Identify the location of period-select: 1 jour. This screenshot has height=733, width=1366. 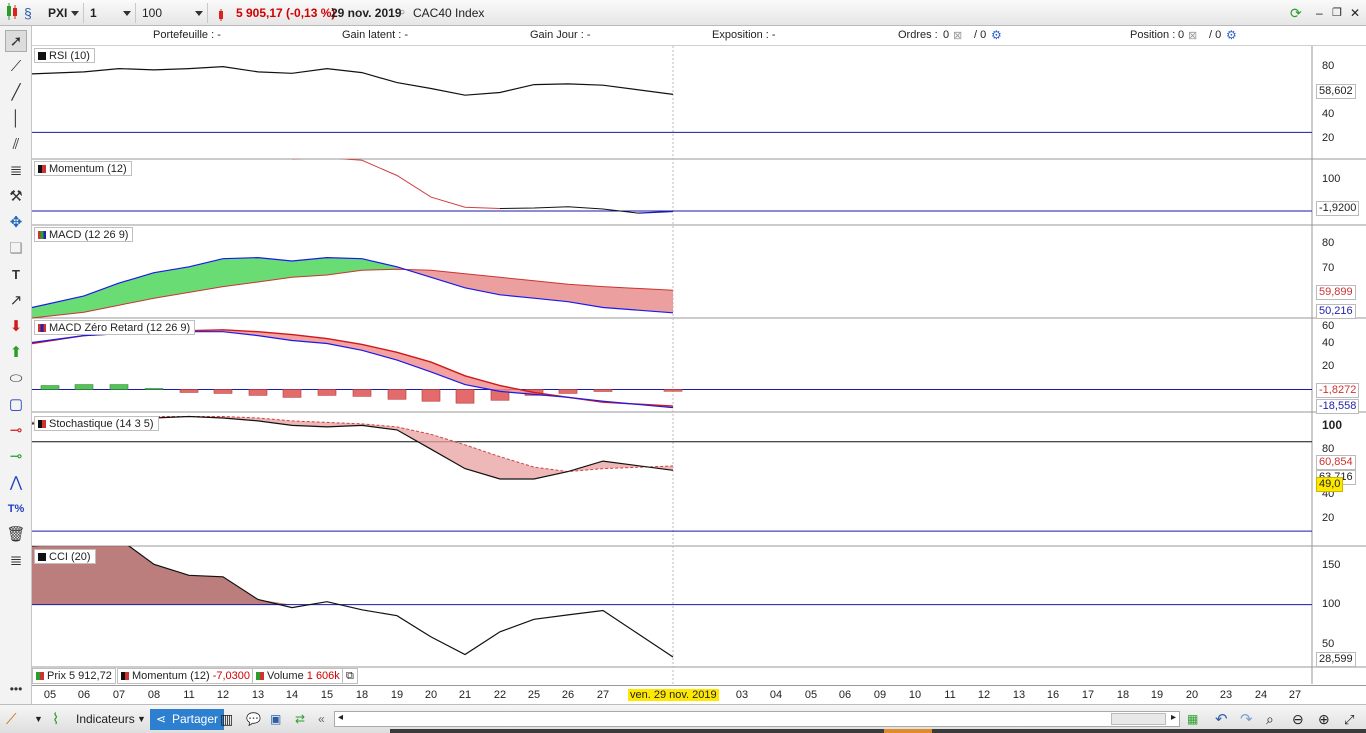
(113, 21).